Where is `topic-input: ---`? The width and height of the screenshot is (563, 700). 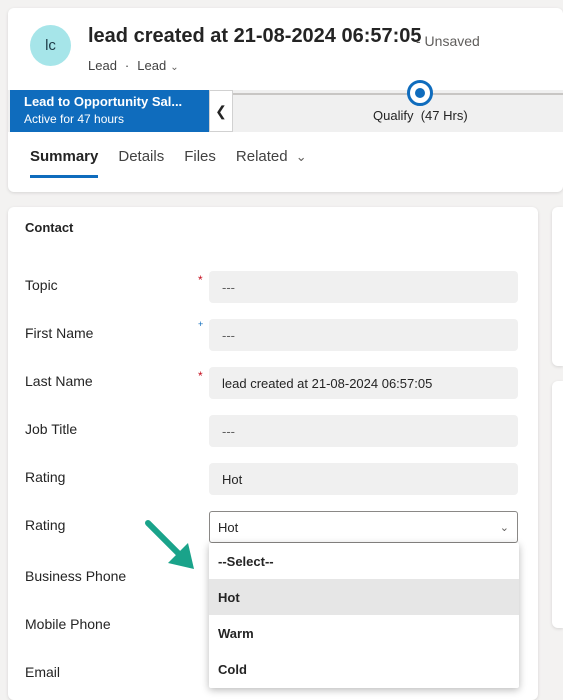 topic-input: --- is located at coordinates (363, 287).